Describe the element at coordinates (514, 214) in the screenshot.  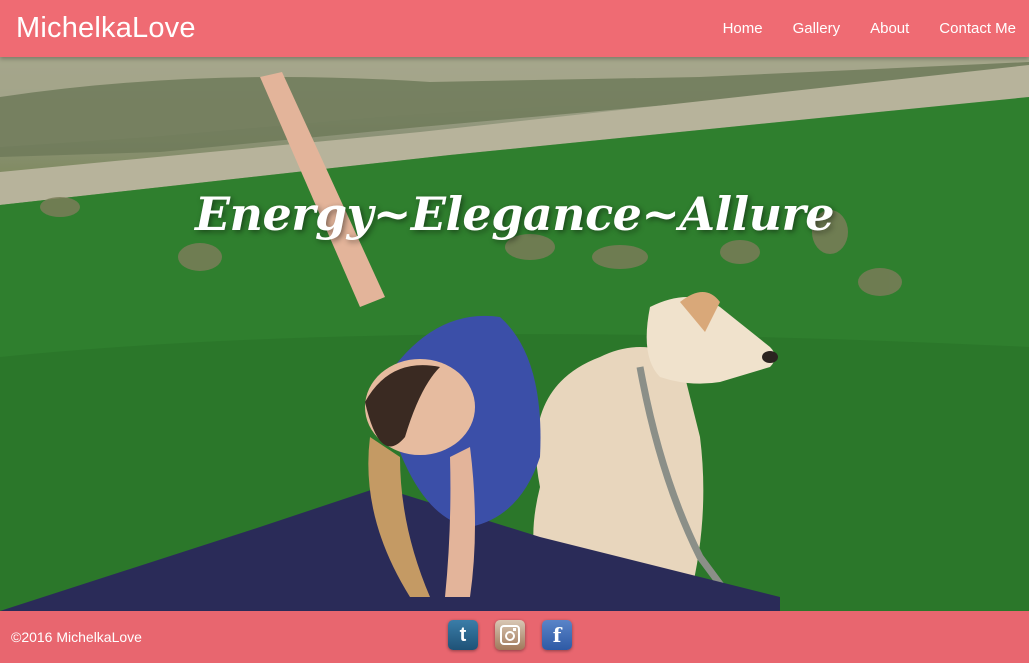
I see `hero-tagline: Energy~Elegance~Allure` at that location.